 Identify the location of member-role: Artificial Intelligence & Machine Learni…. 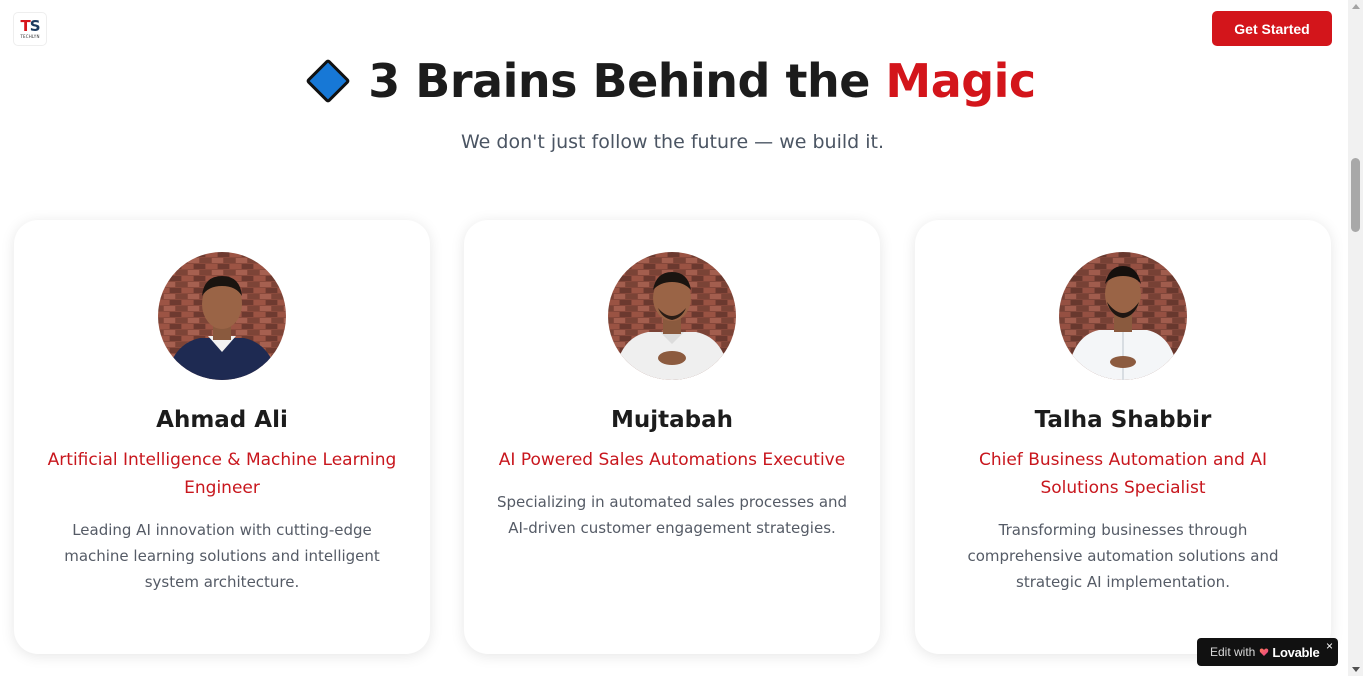
(222, 474).